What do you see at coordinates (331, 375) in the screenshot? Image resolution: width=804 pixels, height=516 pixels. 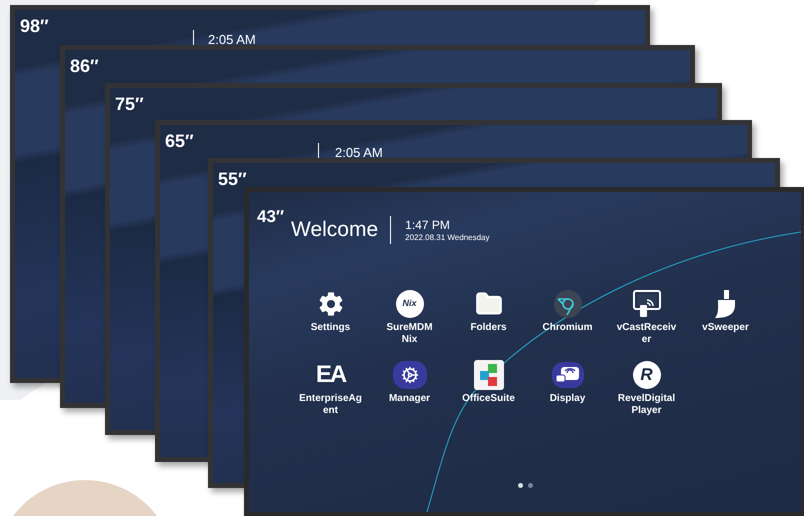 I see `letters-logo-icon: EA` at bounding box center [331, 375].